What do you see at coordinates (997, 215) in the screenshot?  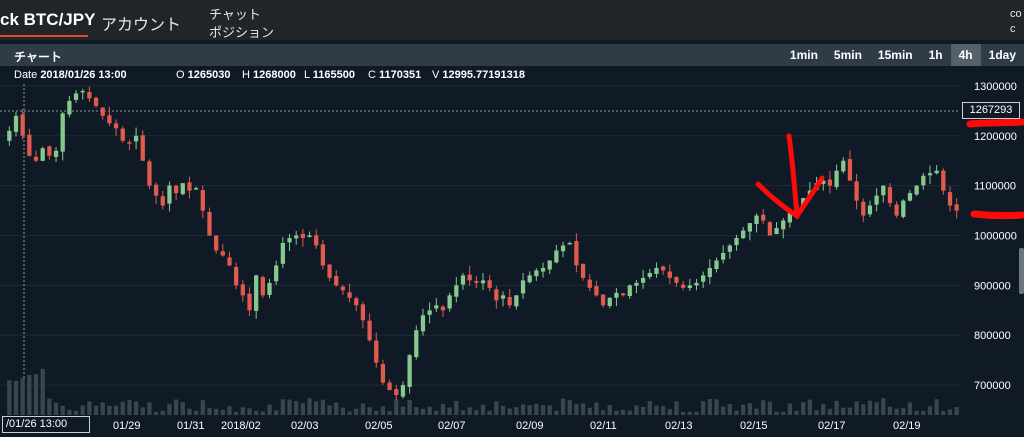 I see `annotation-mark-lower` at bounding box center [997, 215].